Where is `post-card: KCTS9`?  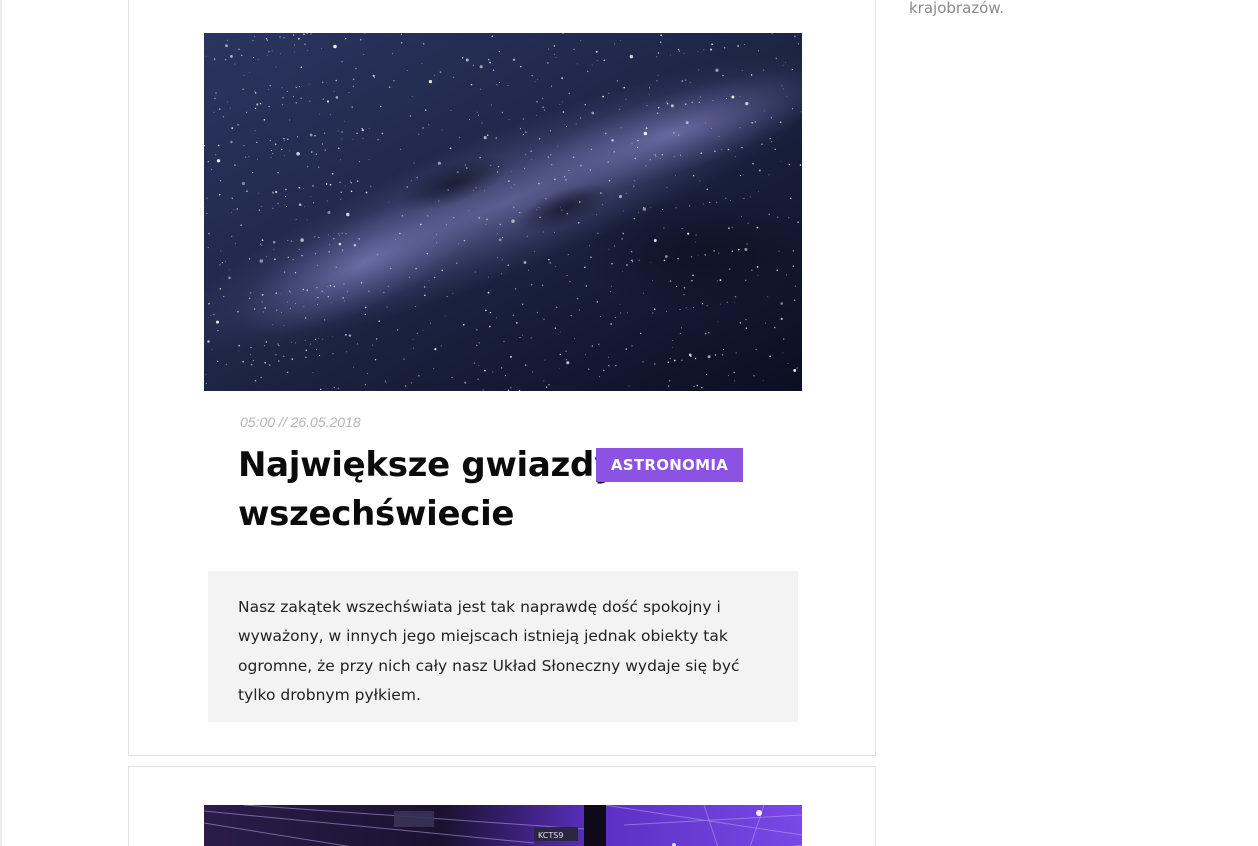
post-card: KCTS9 is located at coordinates (502, 806).